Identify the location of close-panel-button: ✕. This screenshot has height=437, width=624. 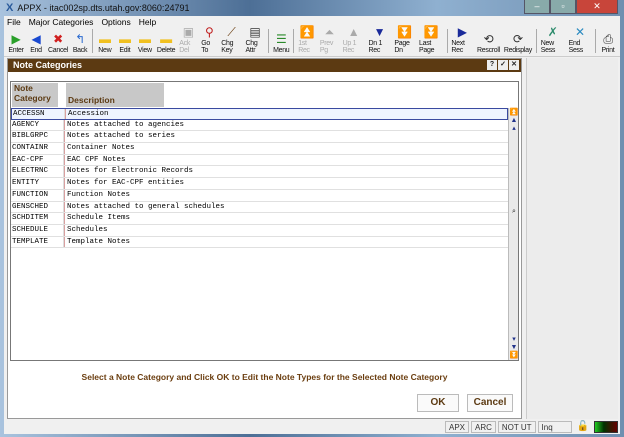
(514, 65).